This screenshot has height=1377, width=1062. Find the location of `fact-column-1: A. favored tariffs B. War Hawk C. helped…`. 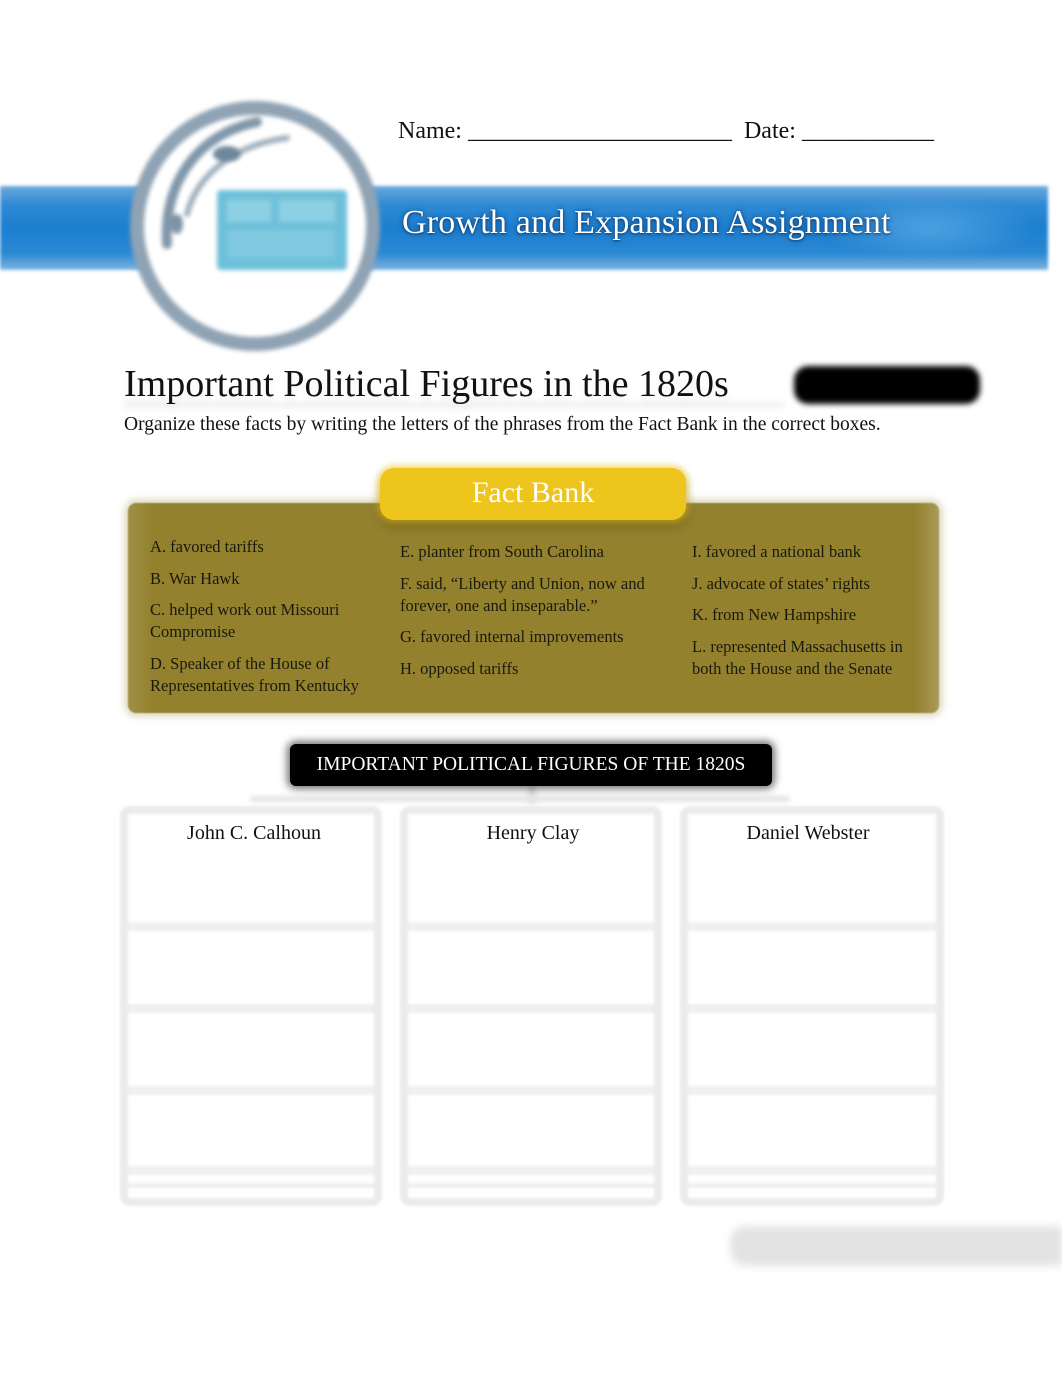

fact-column-1: A. favored tariffs B. War Hawk C. helped… is located at coordinates (266, 621).